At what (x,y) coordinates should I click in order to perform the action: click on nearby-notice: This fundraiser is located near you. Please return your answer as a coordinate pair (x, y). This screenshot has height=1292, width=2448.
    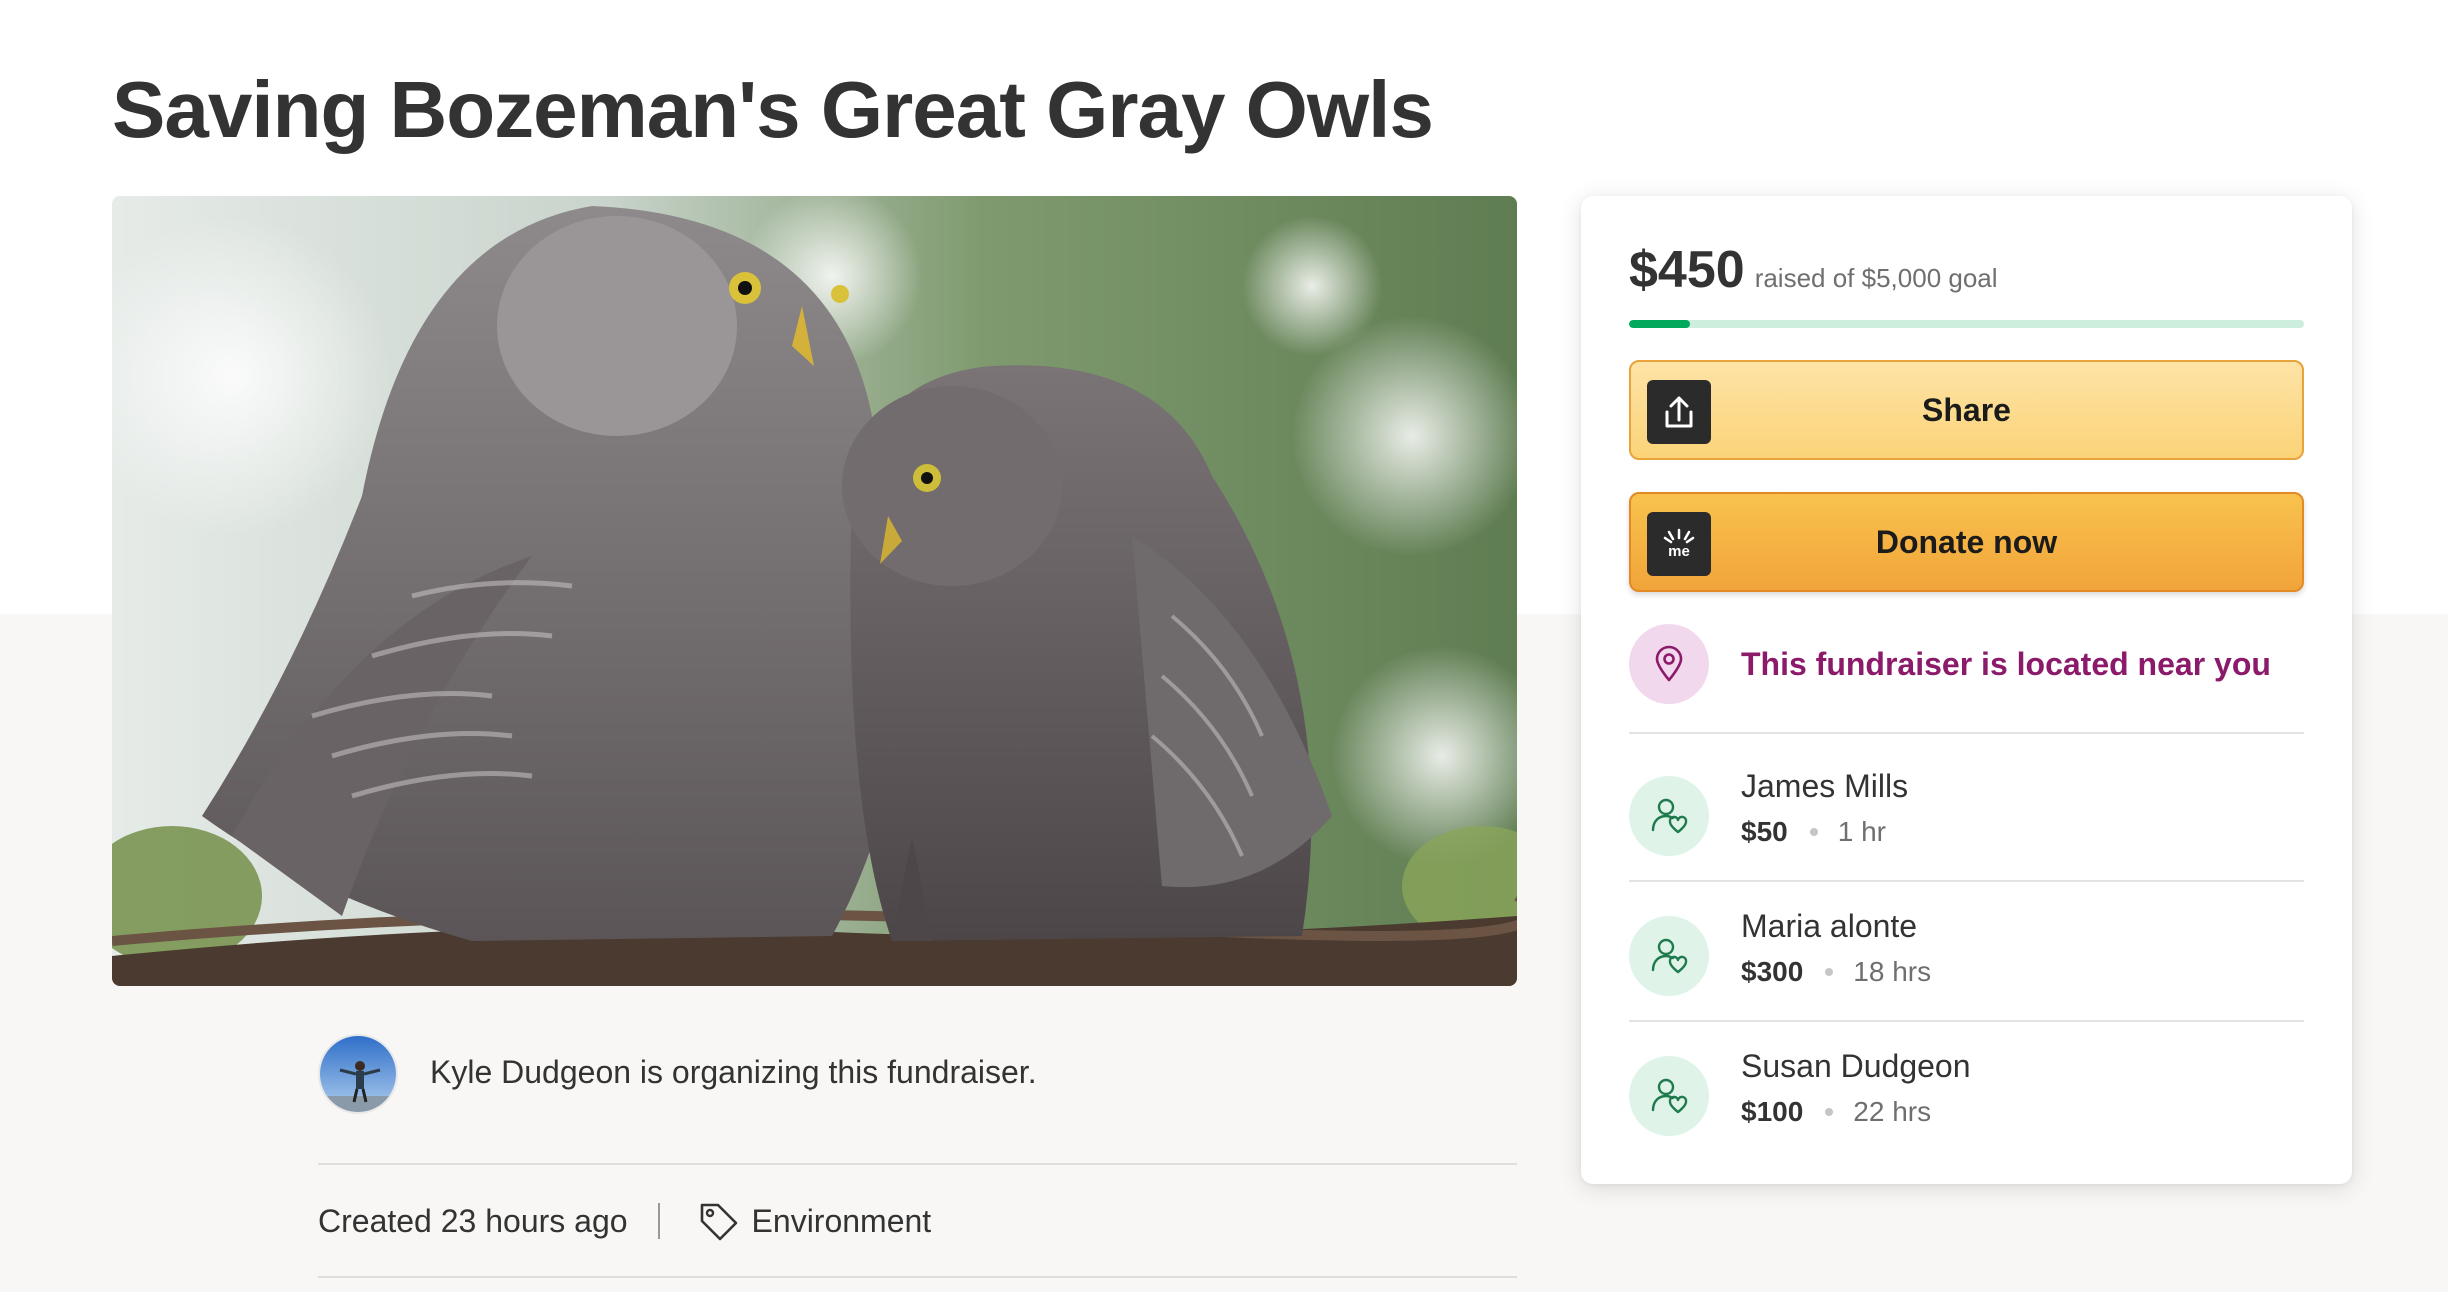
    Looking at the image, I should click on (1966, 664).